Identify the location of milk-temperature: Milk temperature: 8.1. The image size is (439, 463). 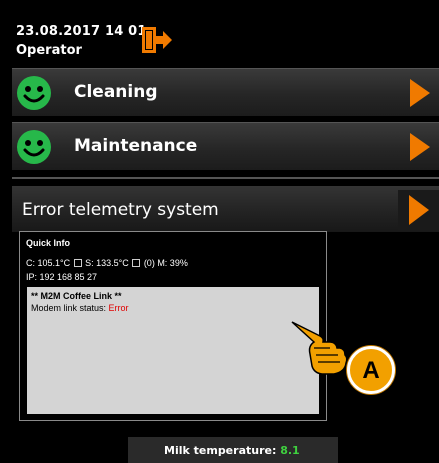
(232, 450).